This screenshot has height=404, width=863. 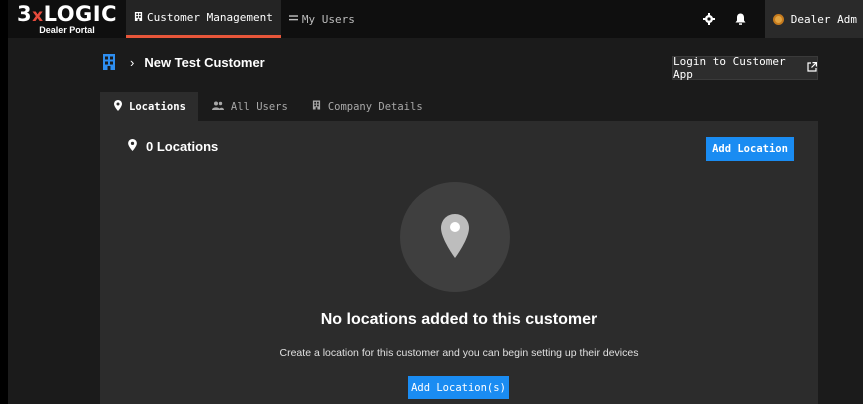 I want to click on nav-tab-customer-management: Customer Management, so click(x=203, y=19).